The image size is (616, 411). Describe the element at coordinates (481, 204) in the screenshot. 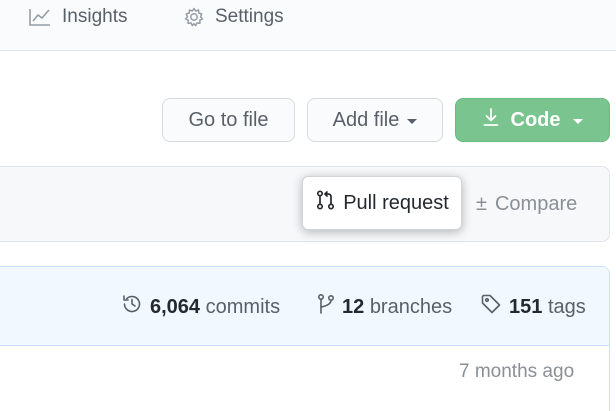

I see `plus-minus-icon: ±` at that location.